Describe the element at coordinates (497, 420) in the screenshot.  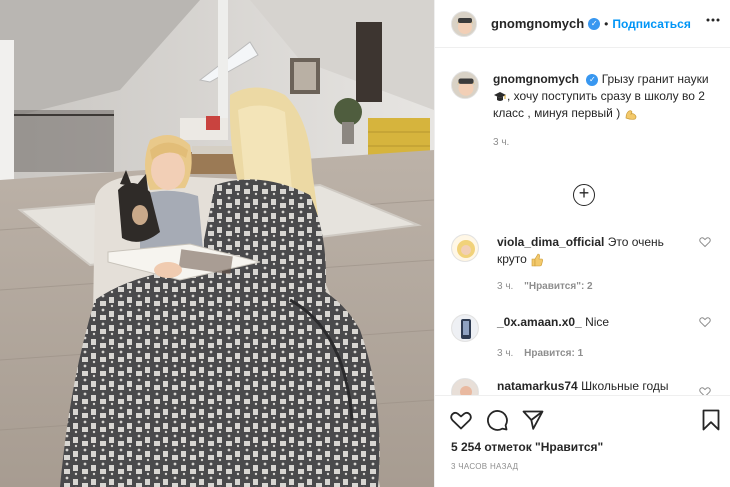
I see `comment-bubble-icon` at that location.